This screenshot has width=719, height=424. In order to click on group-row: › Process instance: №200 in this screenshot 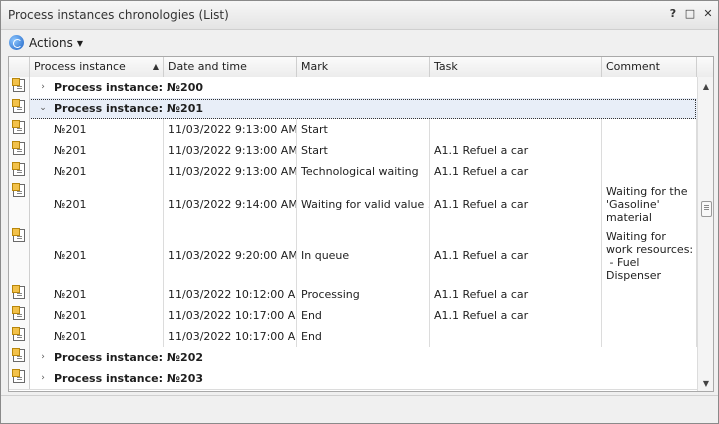, I will do `click(353, 88)`.